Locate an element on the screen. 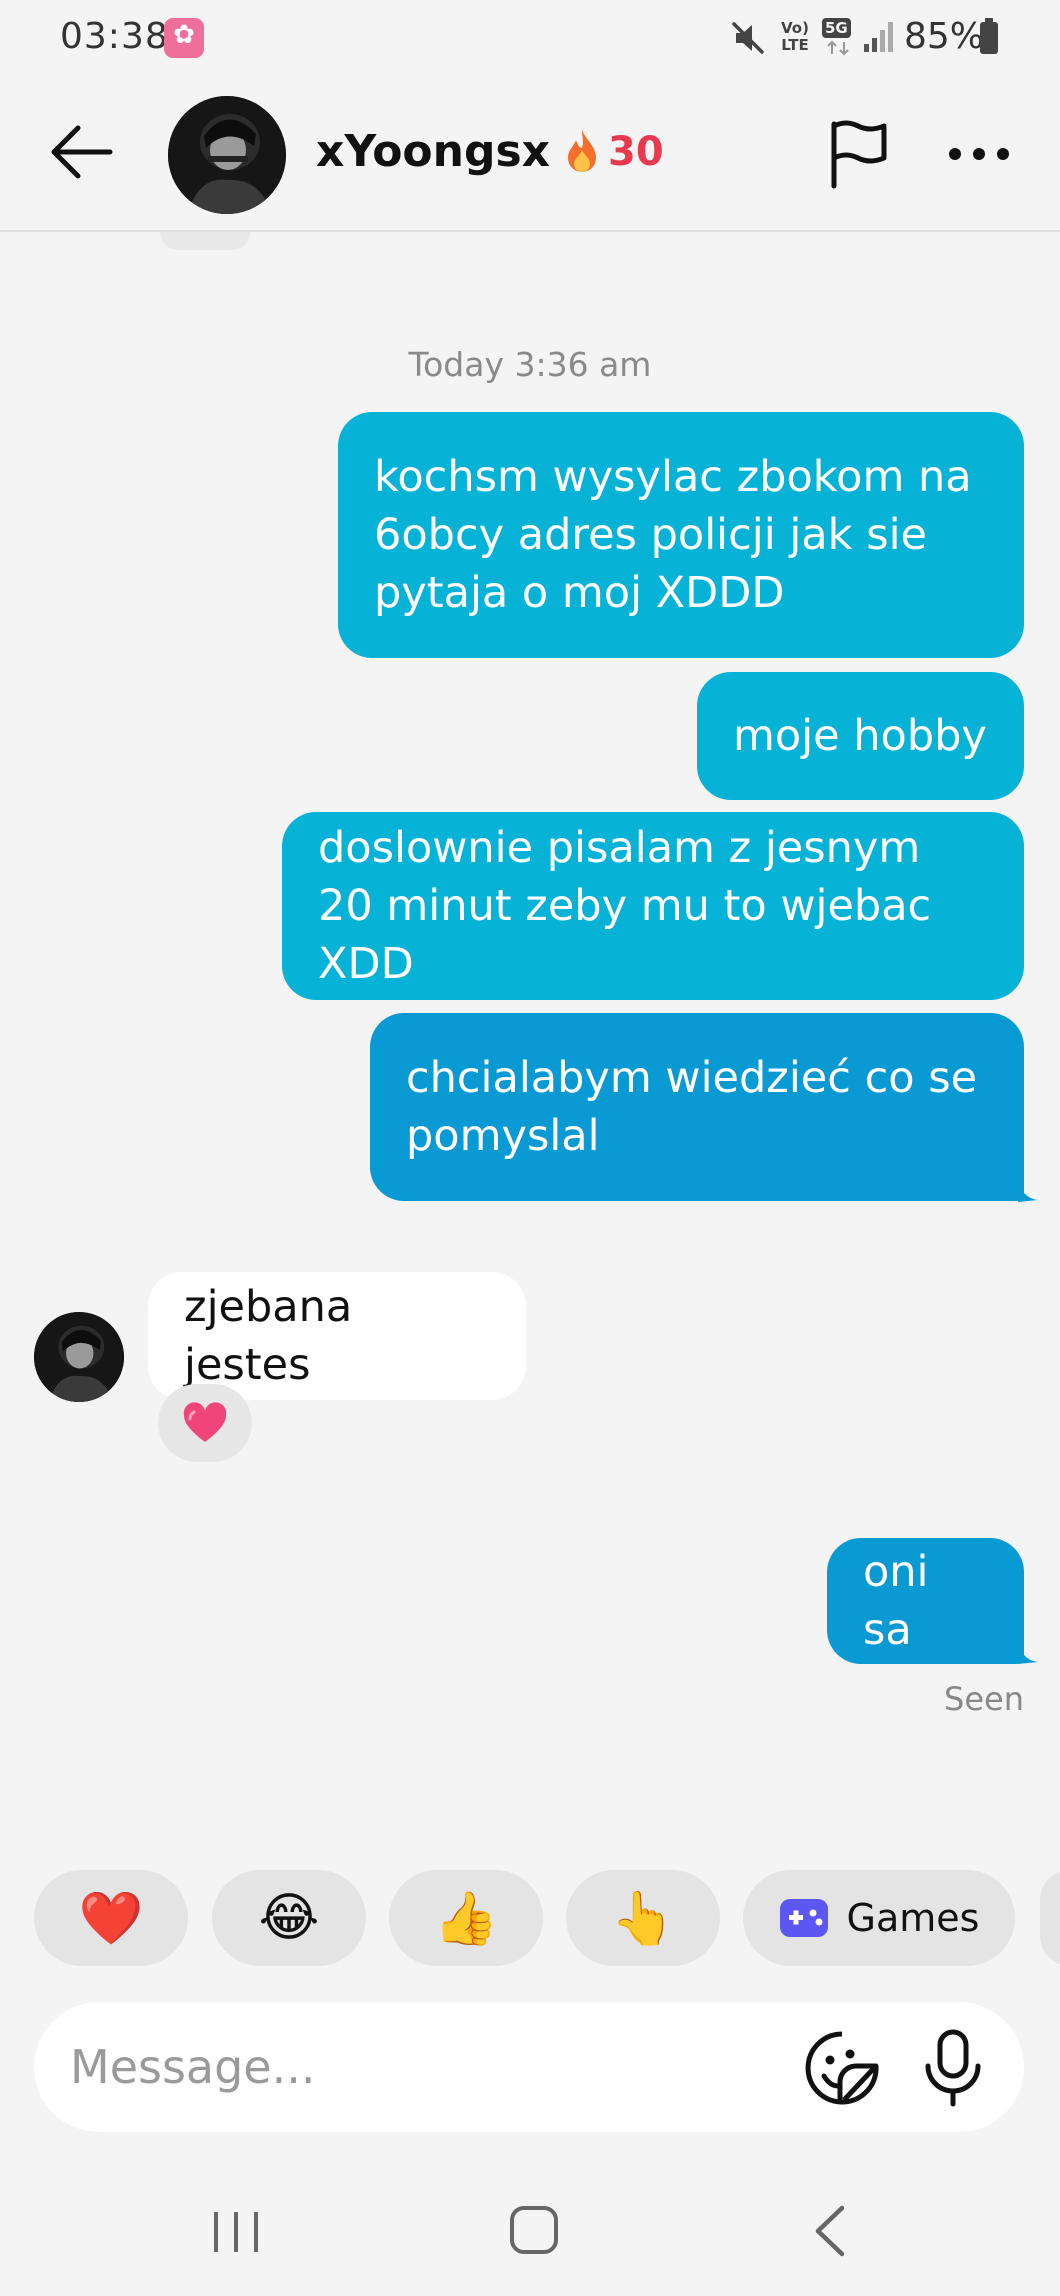  sender-avatar is located at coordinates (79, 1357).